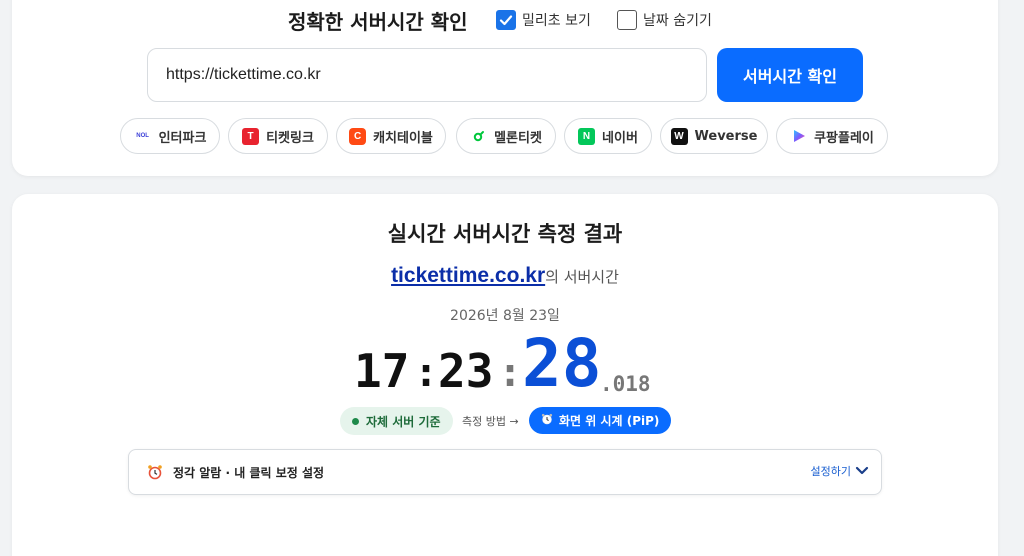 This screenshot has height=556, width=1024. I want to click on title-row: 정확한 서버시간 확인 밀리초 보기 날짜 숨기기, so click(505, 21).